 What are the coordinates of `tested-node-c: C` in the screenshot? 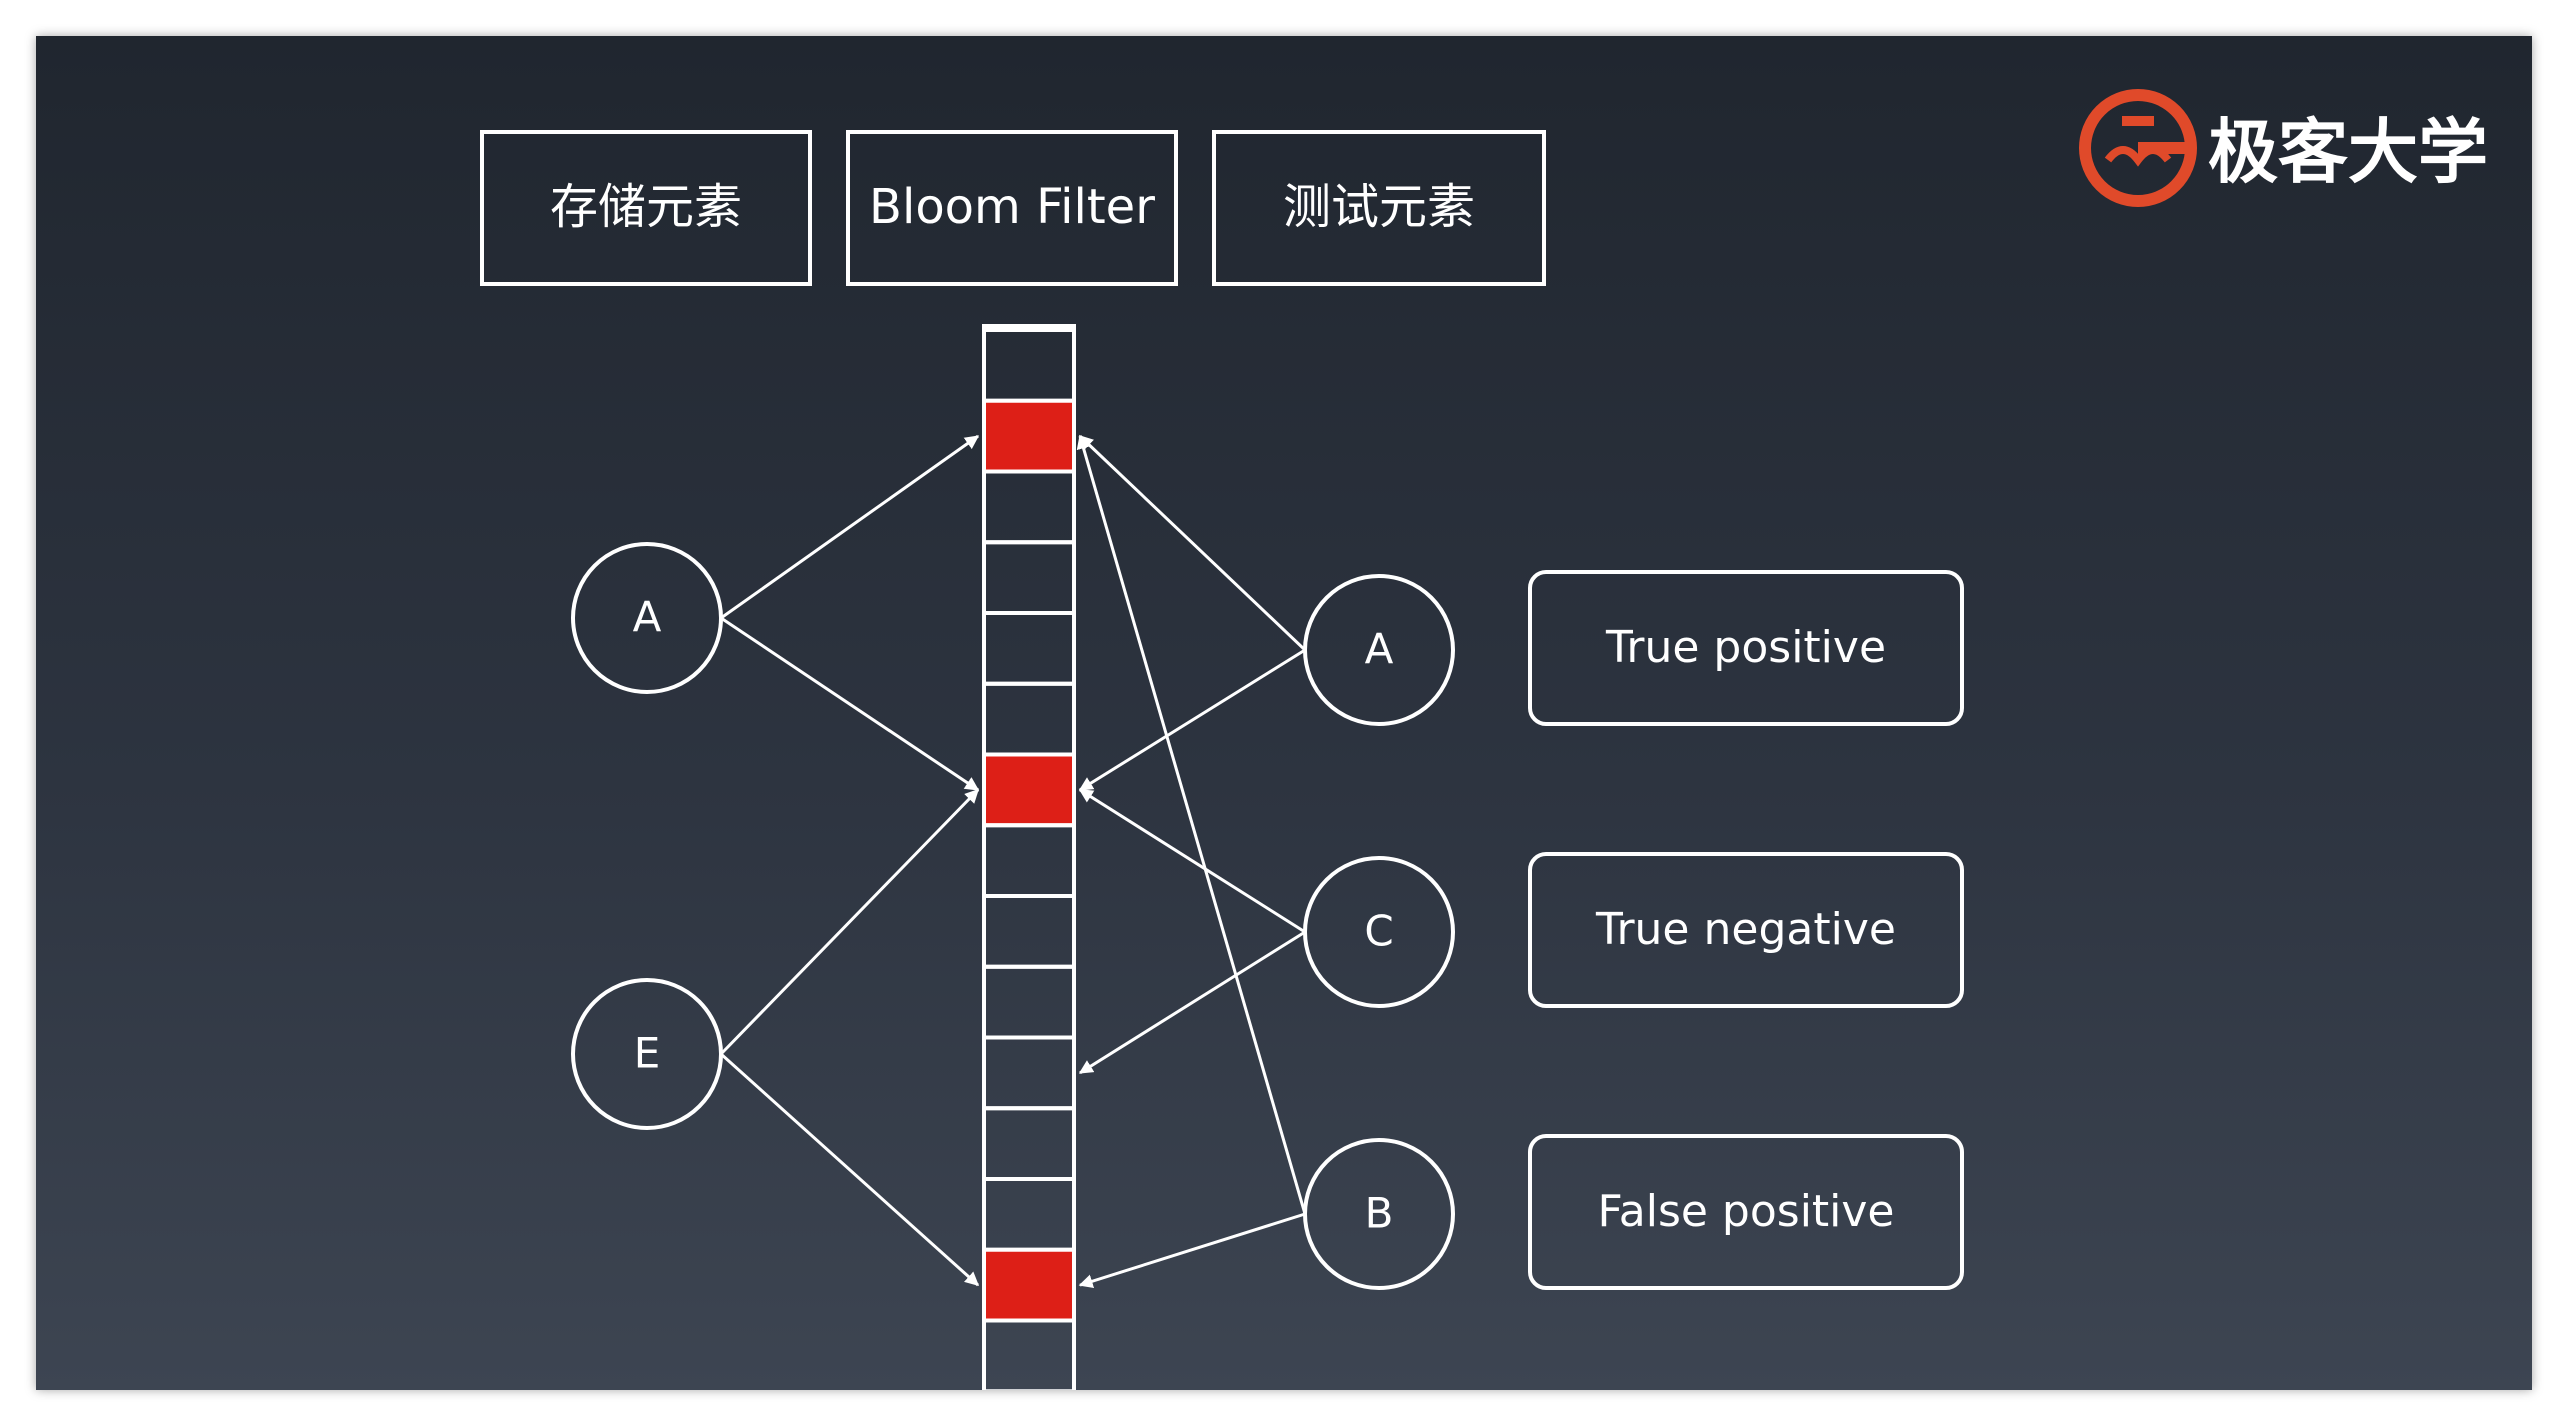 It's located at (1379, 932).